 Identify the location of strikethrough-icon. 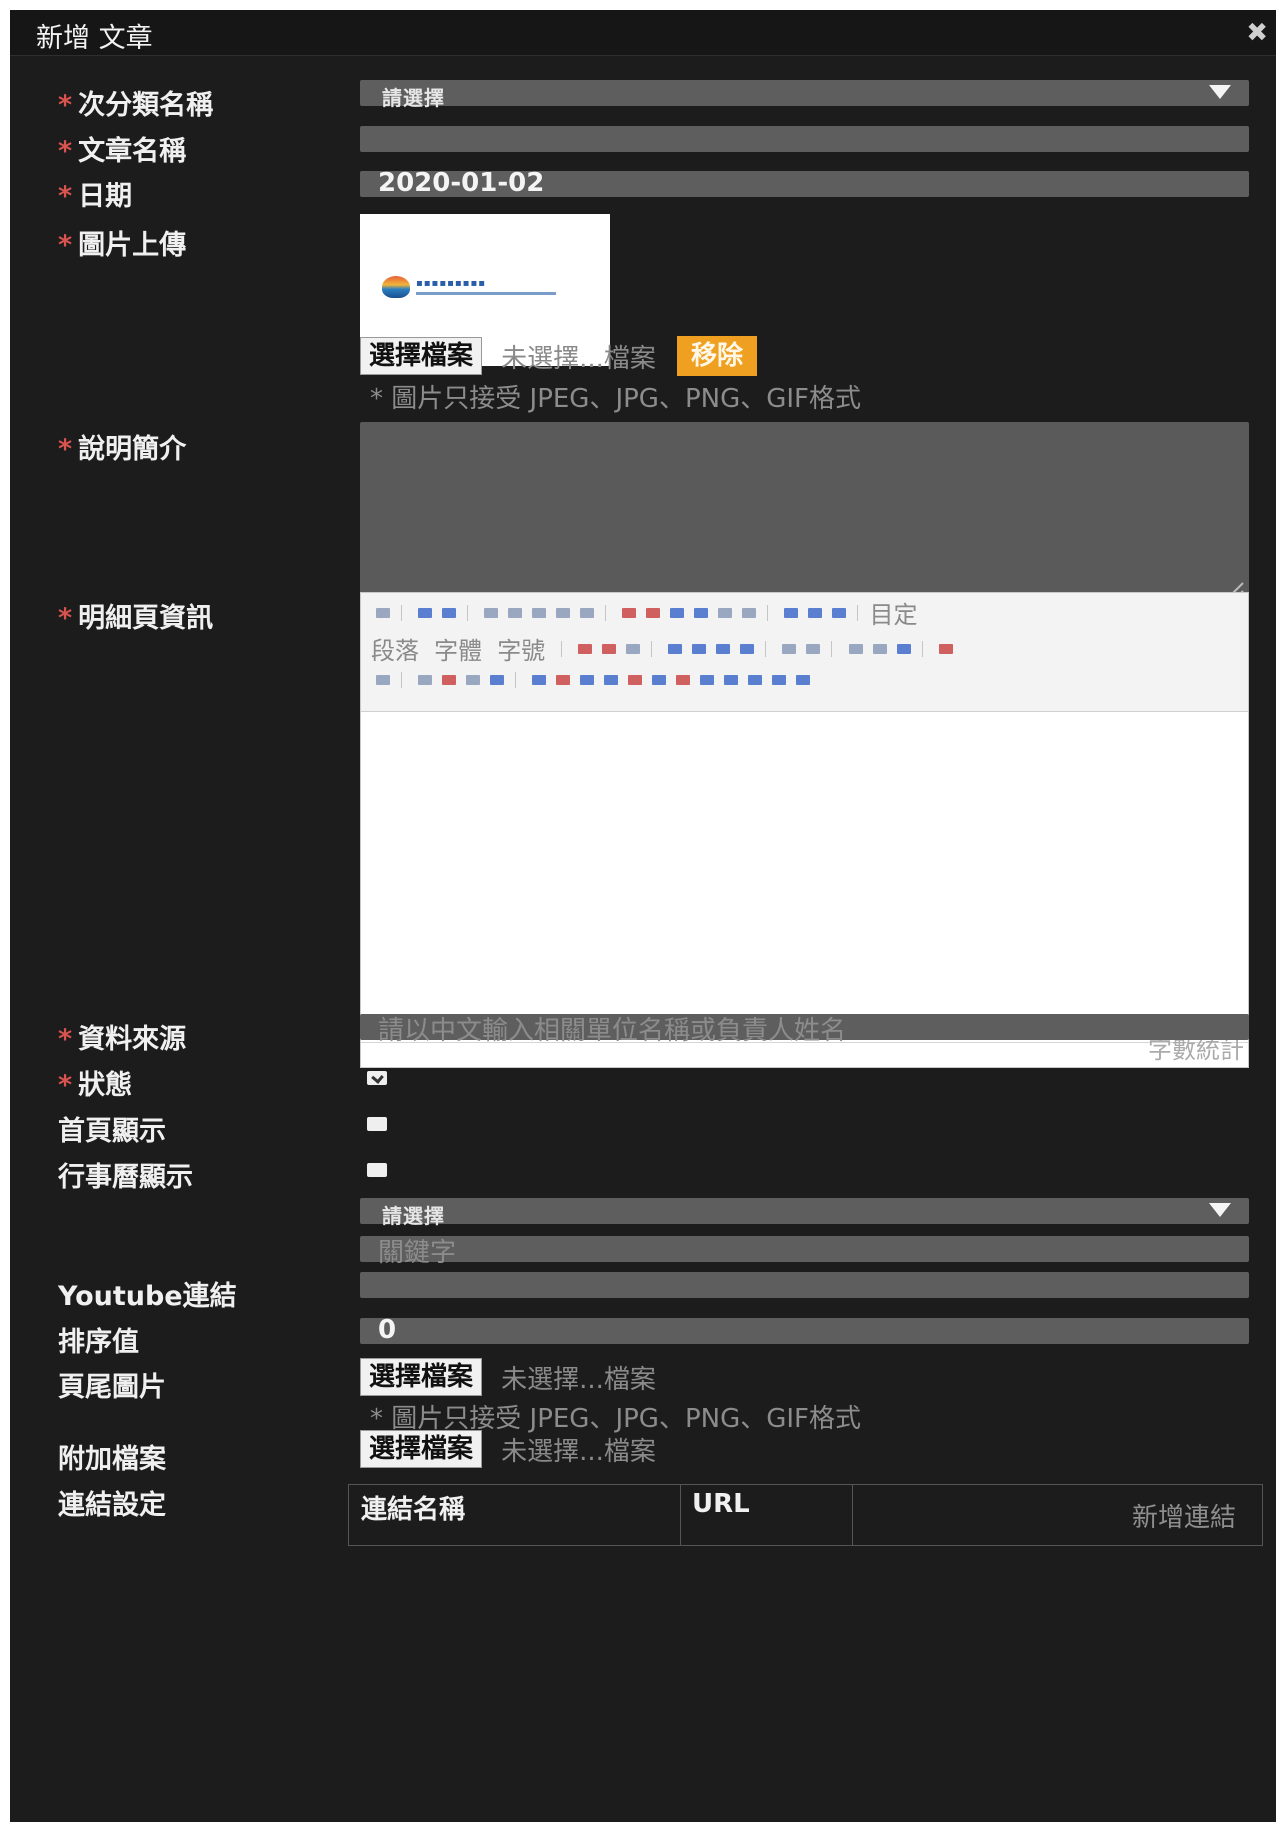
(563, 612).